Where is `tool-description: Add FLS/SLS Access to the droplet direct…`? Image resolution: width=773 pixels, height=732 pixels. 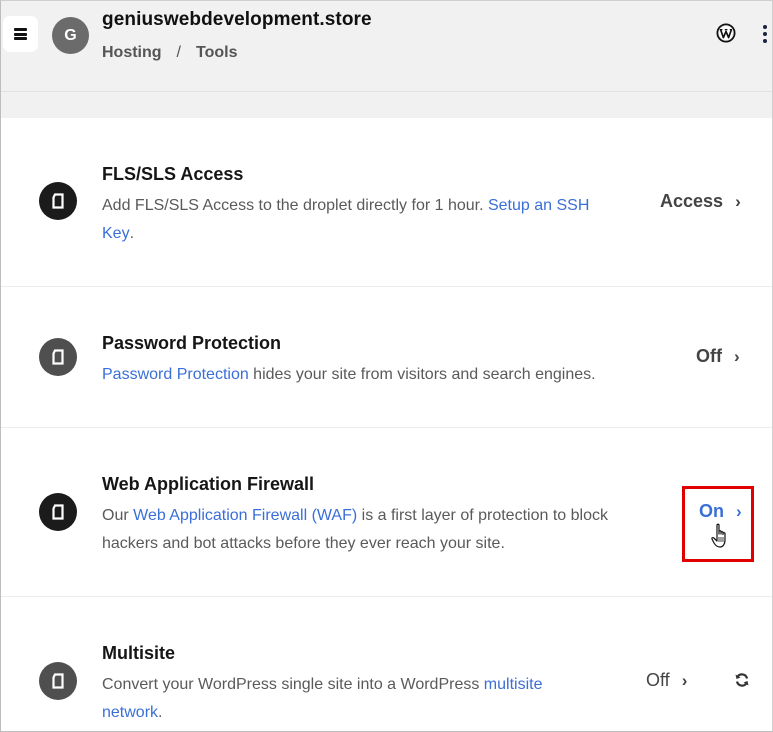 tool-description: Add FLS/SLS Access to the droplet direct… is located at coordinates (362, 220).